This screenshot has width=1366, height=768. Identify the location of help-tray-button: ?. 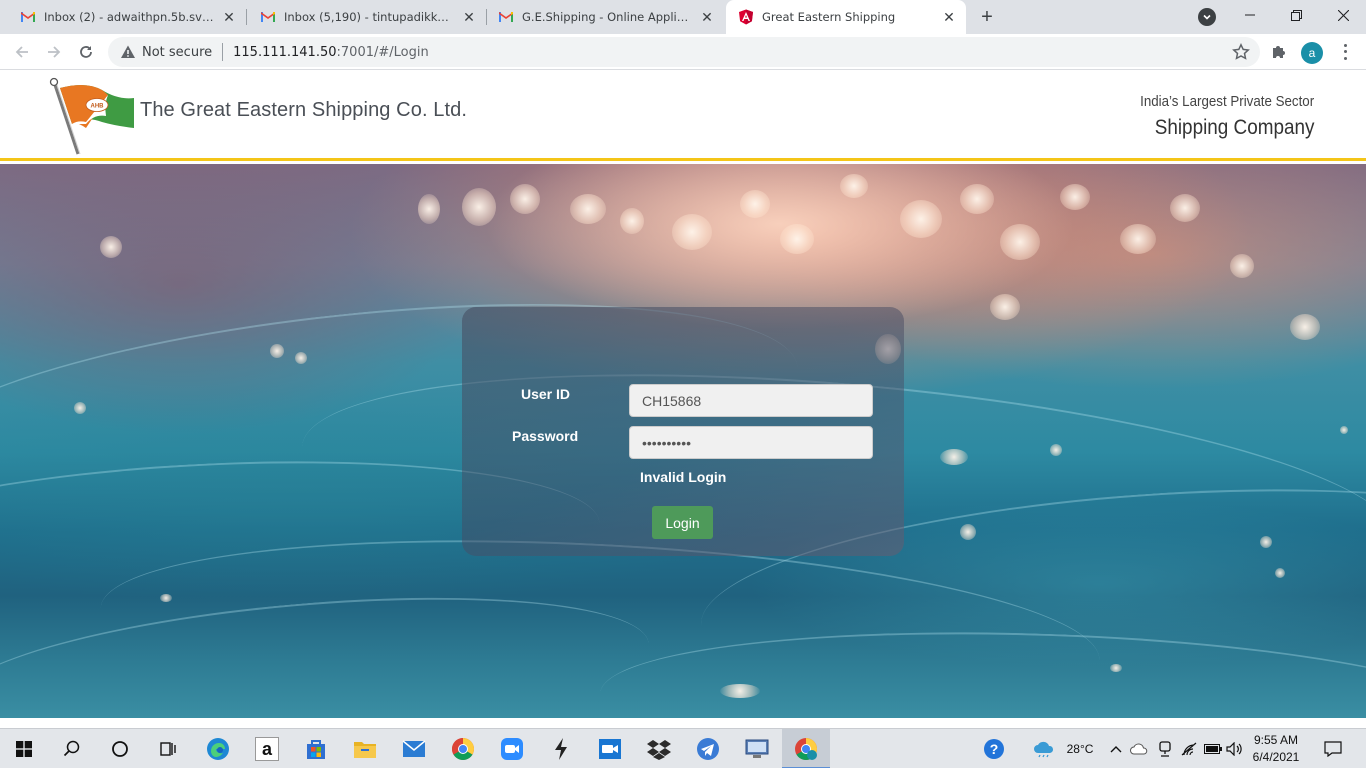
(994, 748).